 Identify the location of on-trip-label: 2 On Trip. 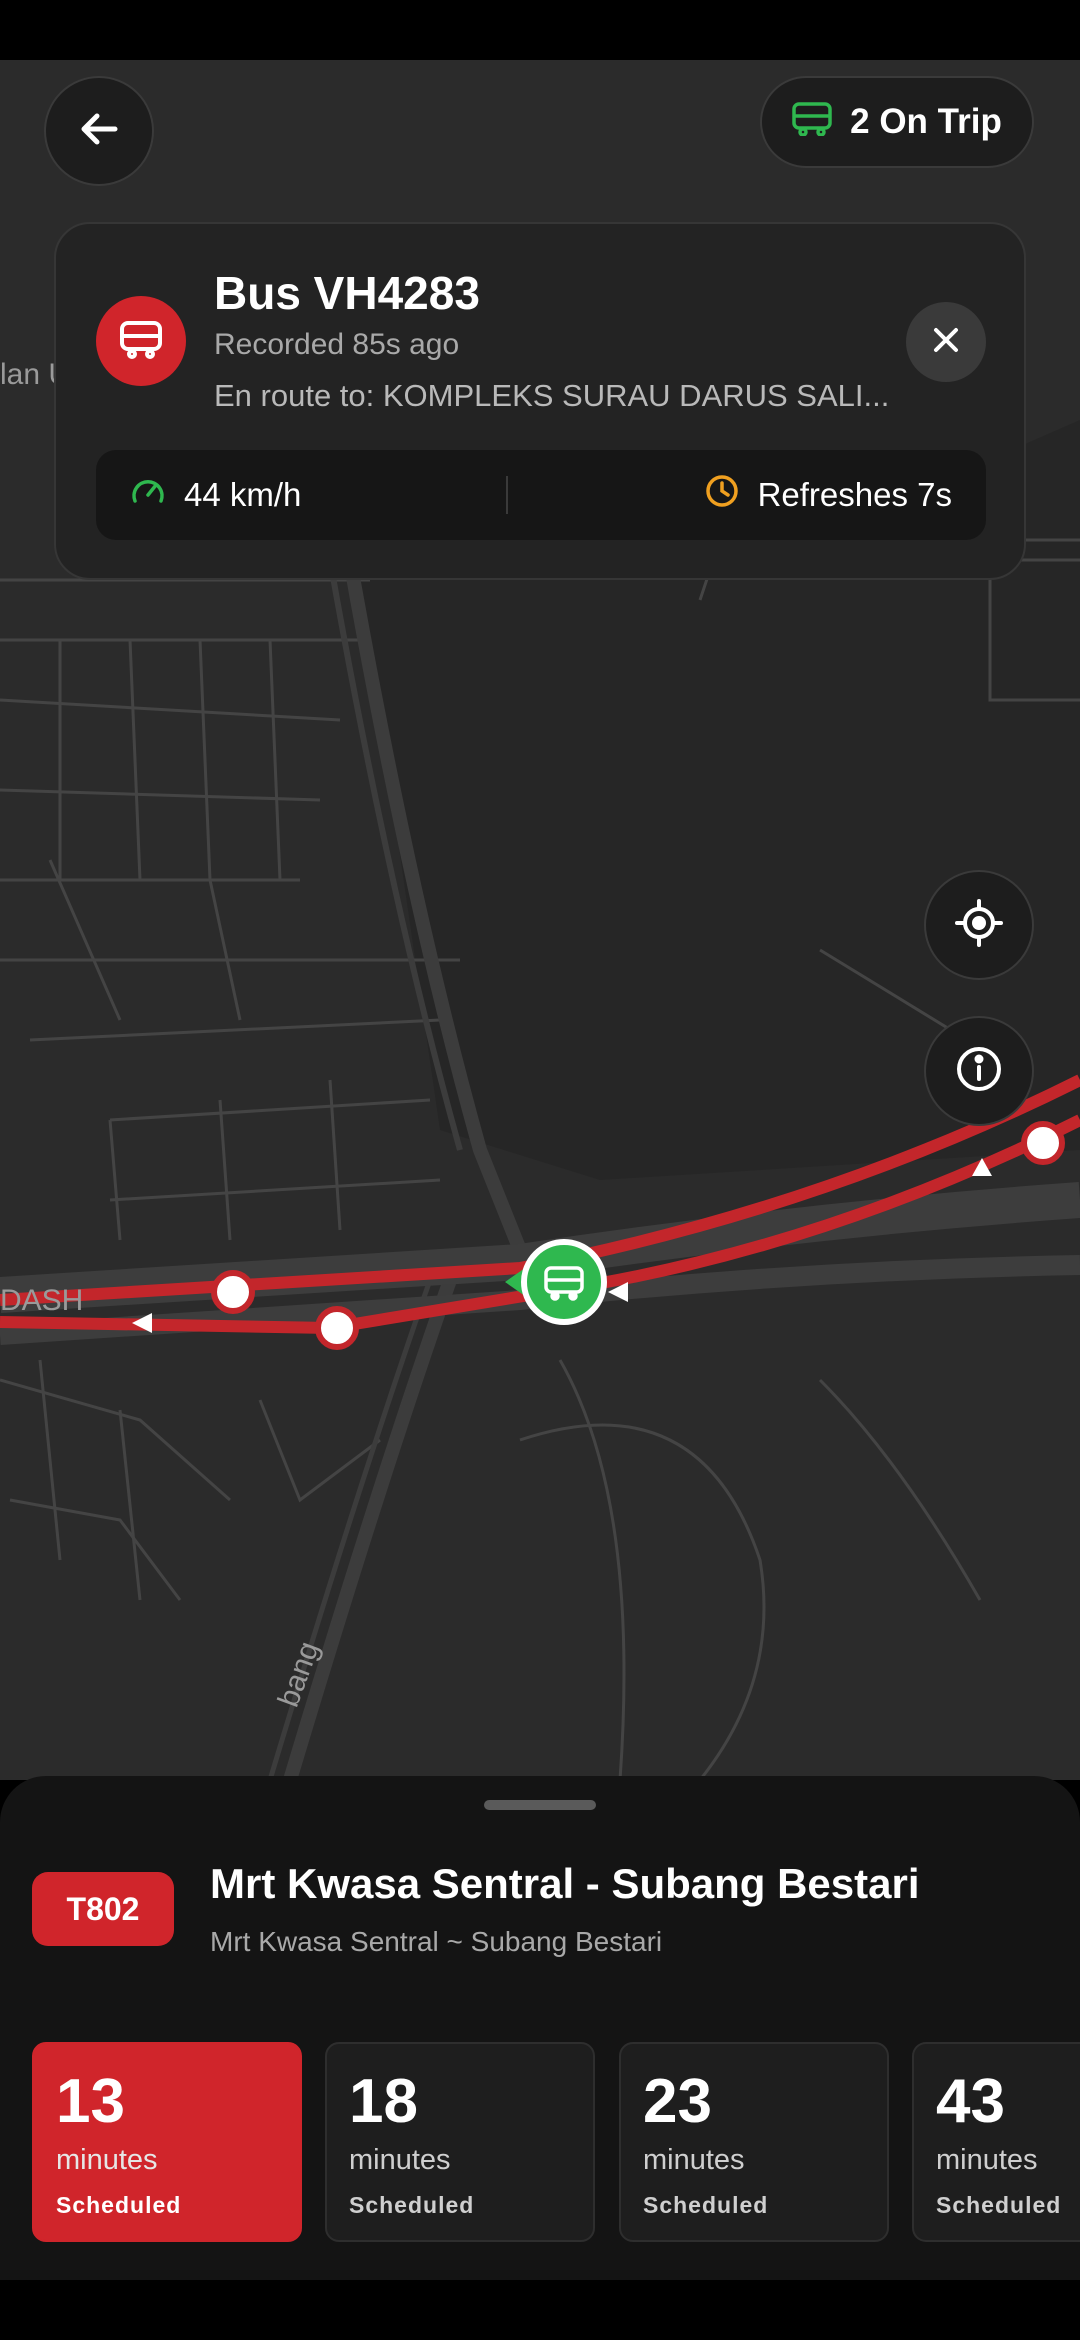
(926, 121).